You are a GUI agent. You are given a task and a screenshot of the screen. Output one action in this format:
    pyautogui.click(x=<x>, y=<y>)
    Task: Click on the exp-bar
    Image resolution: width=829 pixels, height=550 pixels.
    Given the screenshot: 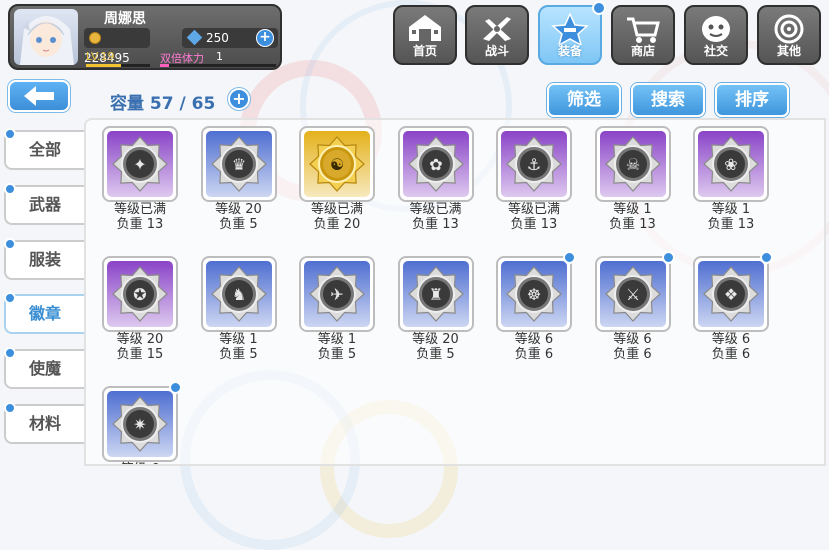 What is the action you would take?
    pyautogui.click(x=118, y=65)
    